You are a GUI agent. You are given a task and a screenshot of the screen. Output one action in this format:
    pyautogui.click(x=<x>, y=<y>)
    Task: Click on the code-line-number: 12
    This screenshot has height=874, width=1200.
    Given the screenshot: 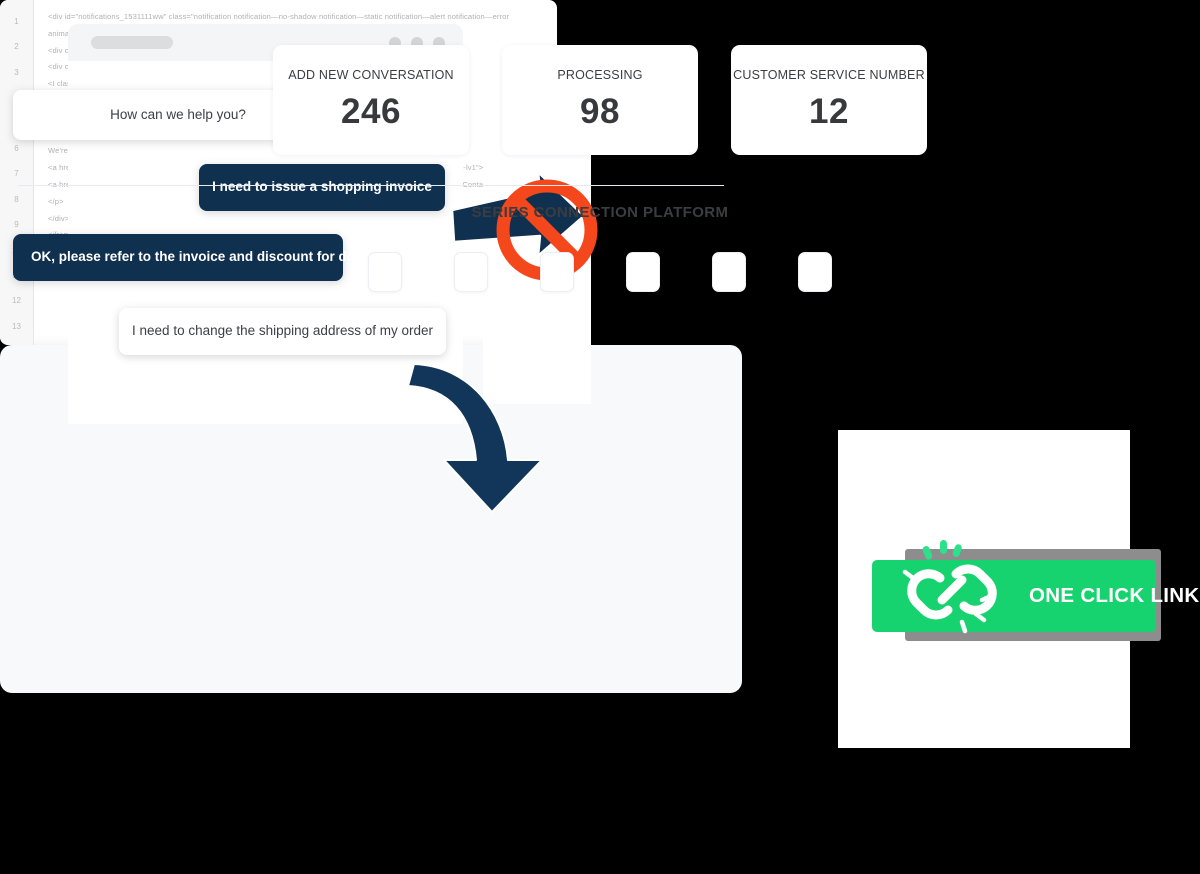 What is the action you would take?
    pyautogui.click(x=16, y=301)
    